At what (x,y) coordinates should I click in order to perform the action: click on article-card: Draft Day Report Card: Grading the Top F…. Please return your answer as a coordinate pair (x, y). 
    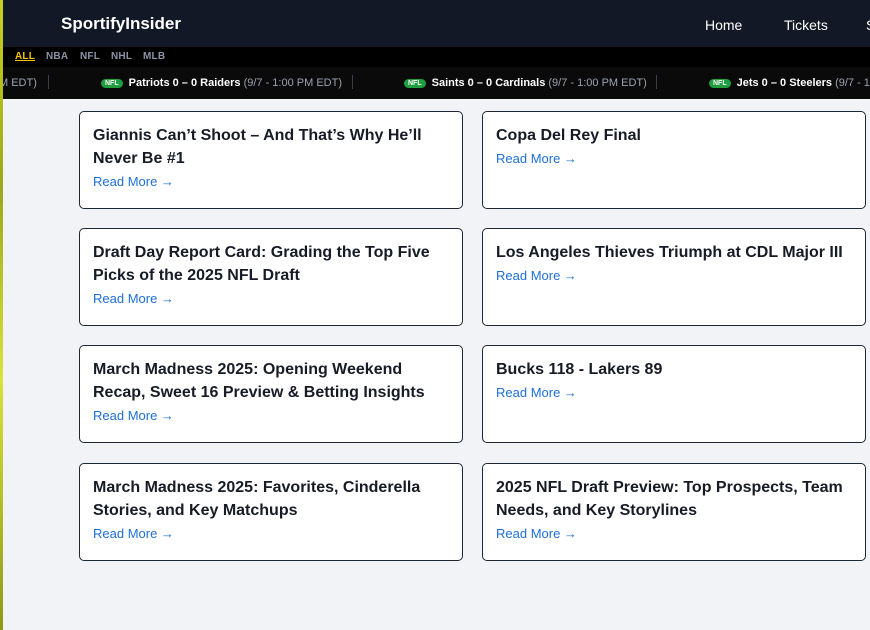
    Looking at the image, I should click on (271, 277).